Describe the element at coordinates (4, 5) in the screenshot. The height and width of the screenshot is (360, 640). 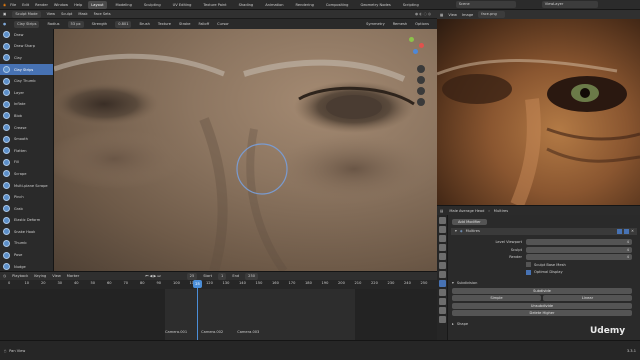
I see `blender-logo-icon: ◉` at that location.